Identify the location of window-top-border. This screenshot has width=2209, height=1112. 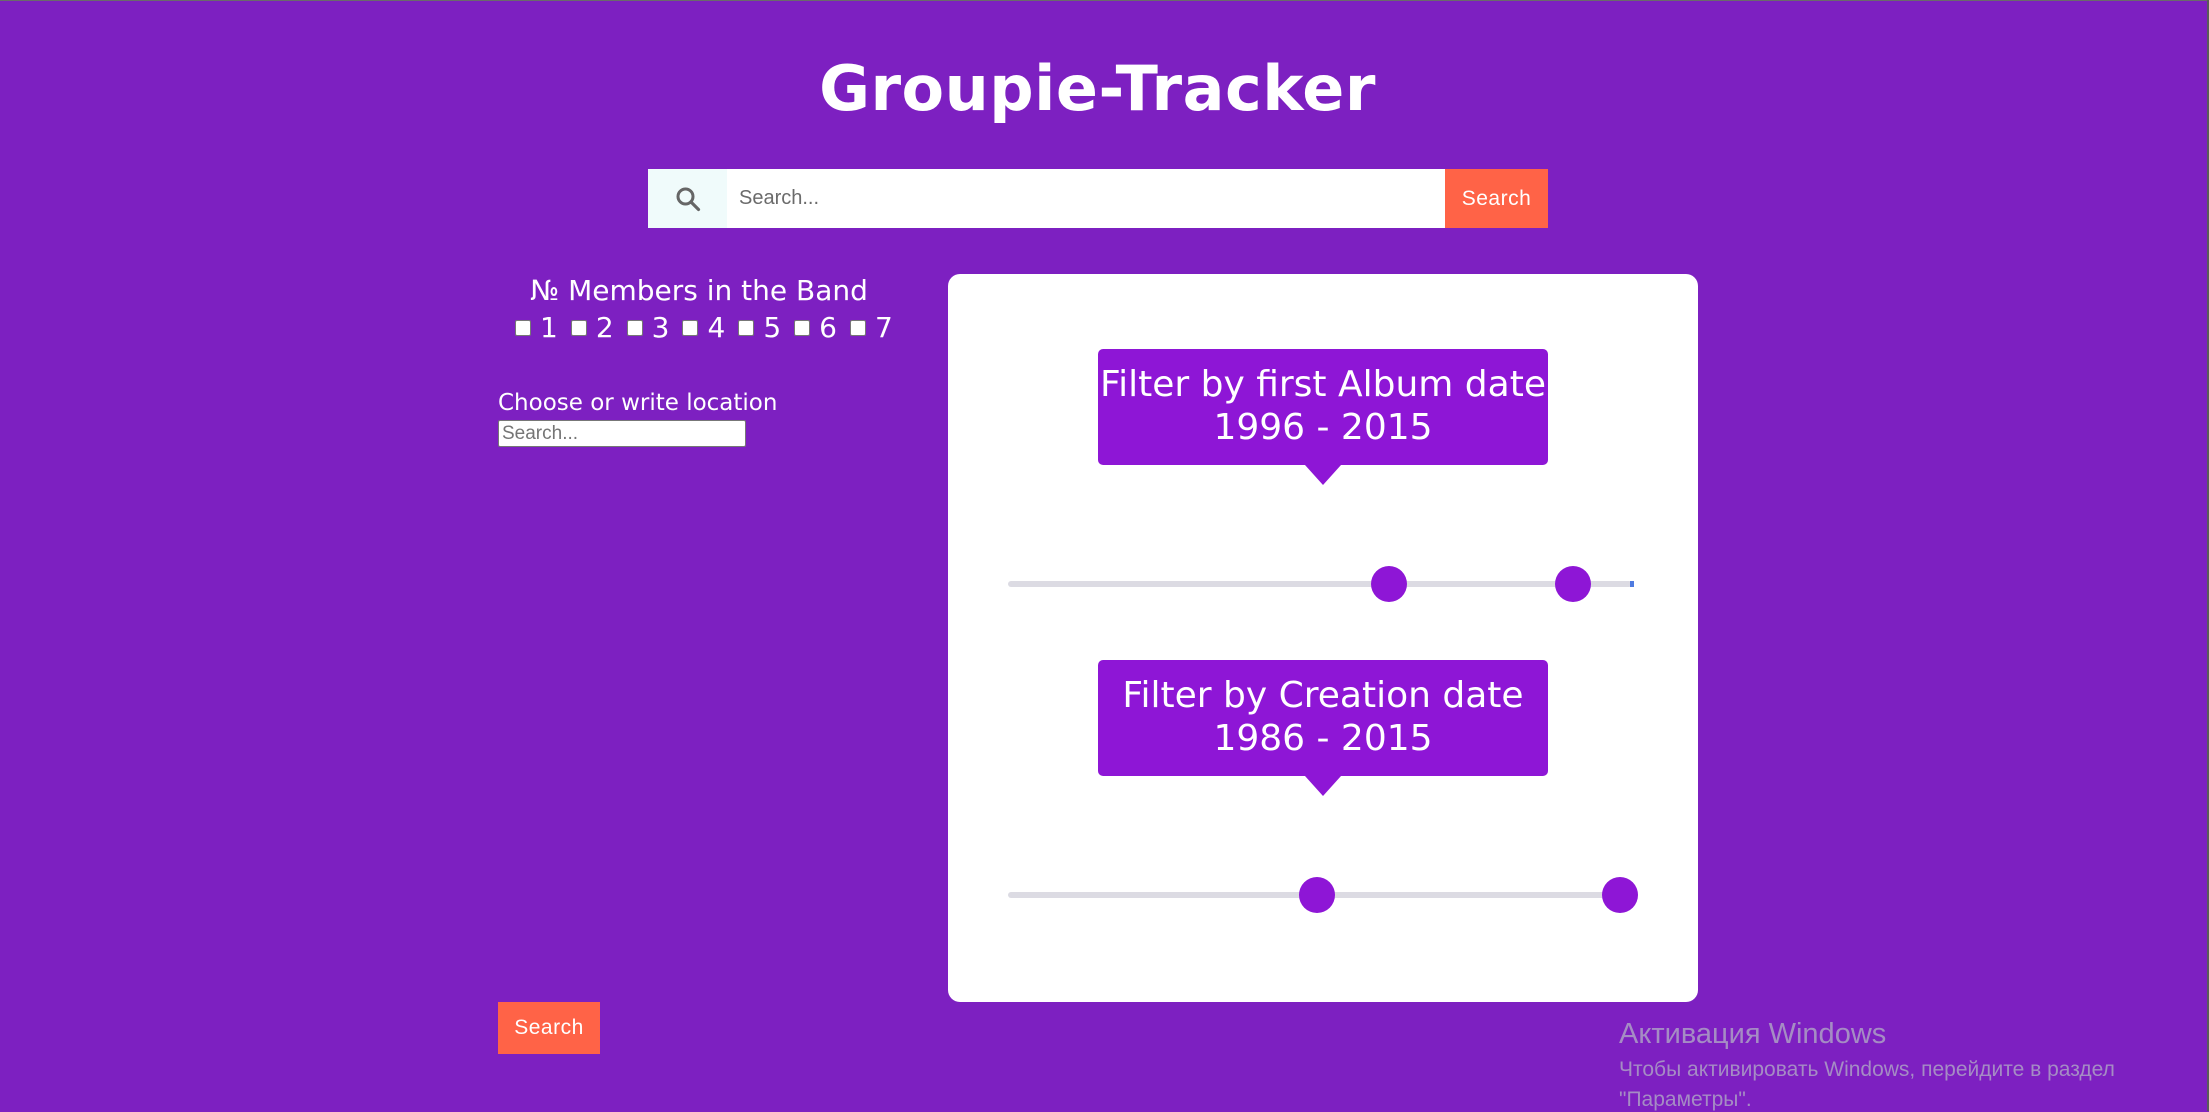
(1104, 0).